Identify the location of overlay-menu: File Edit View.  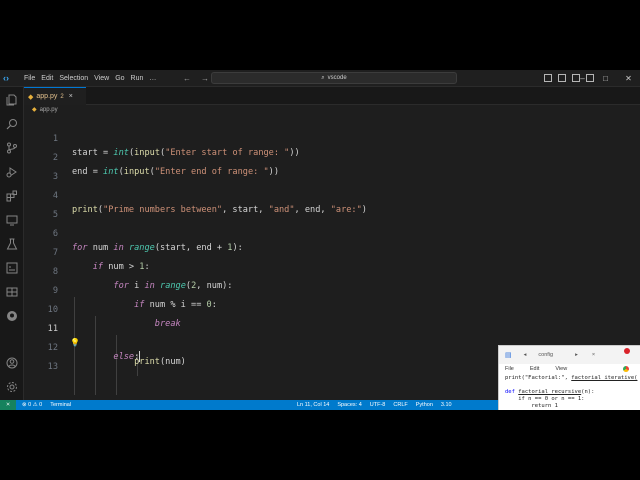
(569, 370).